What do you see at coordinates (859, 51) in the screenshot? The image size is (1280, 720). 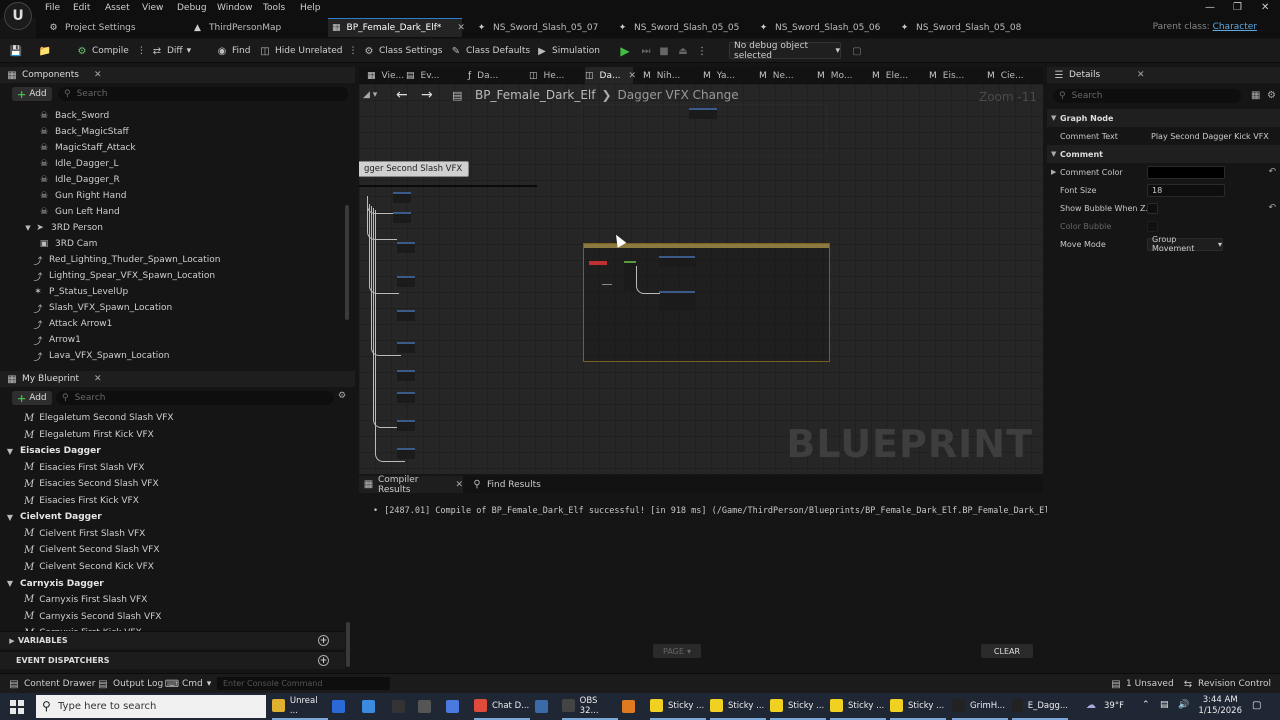 I see `debug-filter-icon: ▢` at bounding box center [859, 51].